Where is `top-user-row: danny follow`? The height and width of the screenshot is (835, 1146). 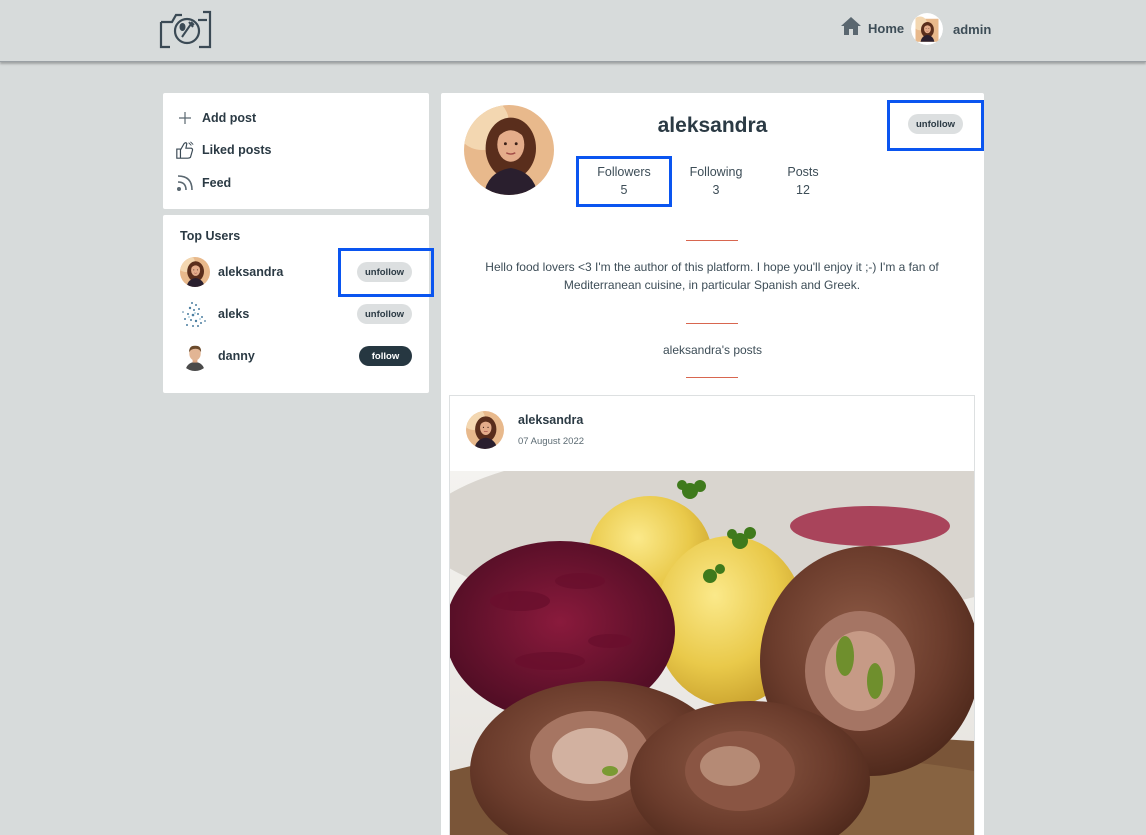 top-user-row: danny follow is located at coordinates (296, 356).